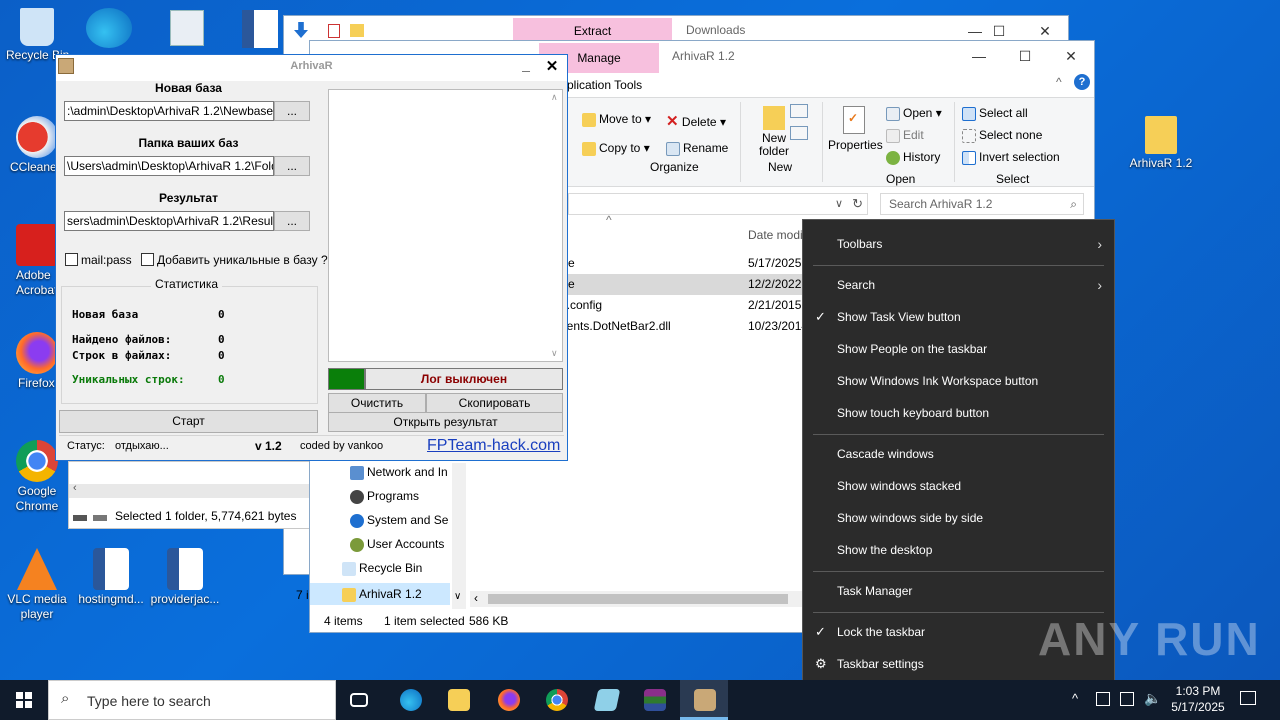 This screenshot has width=1280, height=720. What do you see at coordinates (839, 203) in the screenshot?
I see `chevron-down-icon: ∨` at bounding box center [839, 203].